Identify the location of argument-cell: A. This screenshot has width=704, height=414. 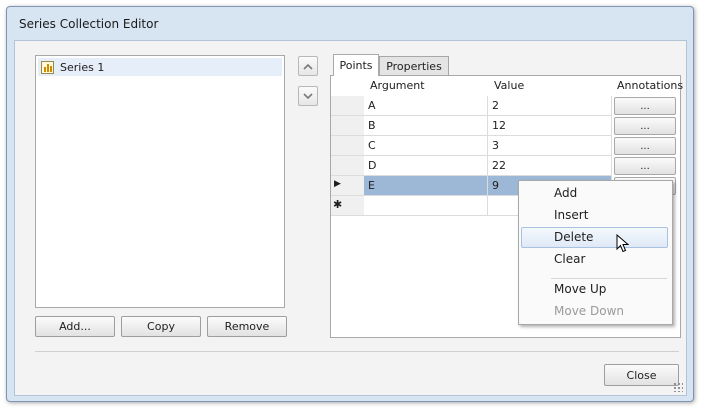
(426, 106).